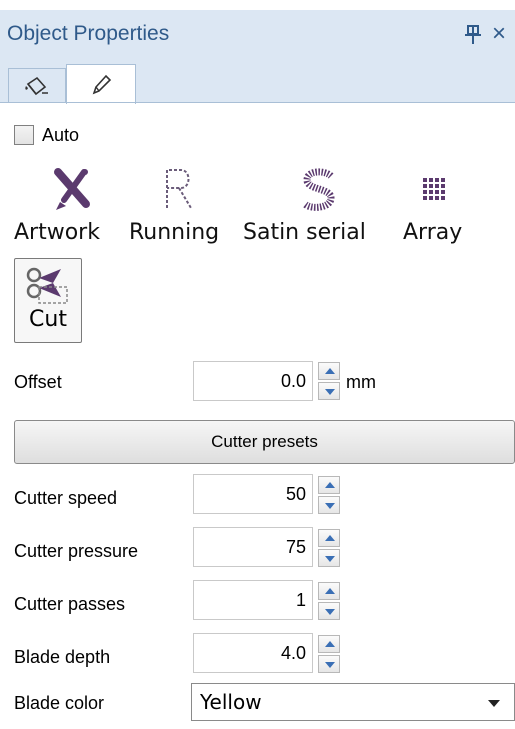  Describe the element at coordinates (329, 485) in the screenshot. I see `cutter-speed-increment-button` at that location.